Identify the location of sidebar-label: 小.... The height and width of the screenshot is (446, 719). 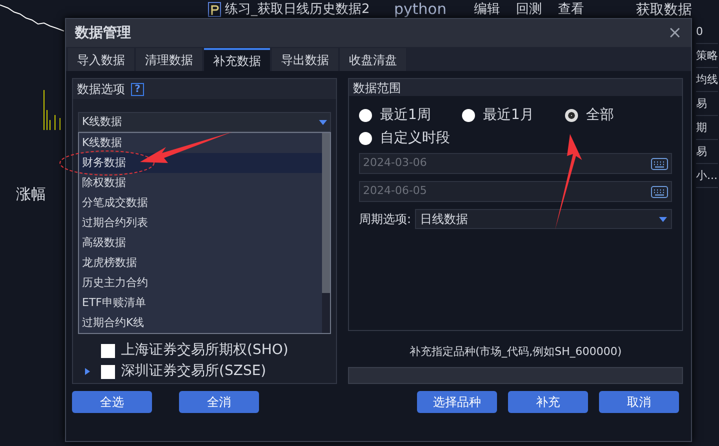
(707, 176).